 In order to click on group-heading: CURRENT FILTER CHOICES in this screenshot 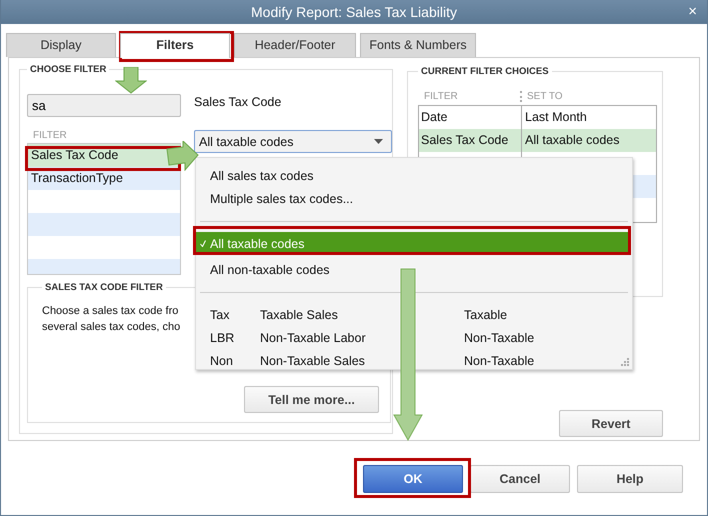, I will do `click(485, 71)`.